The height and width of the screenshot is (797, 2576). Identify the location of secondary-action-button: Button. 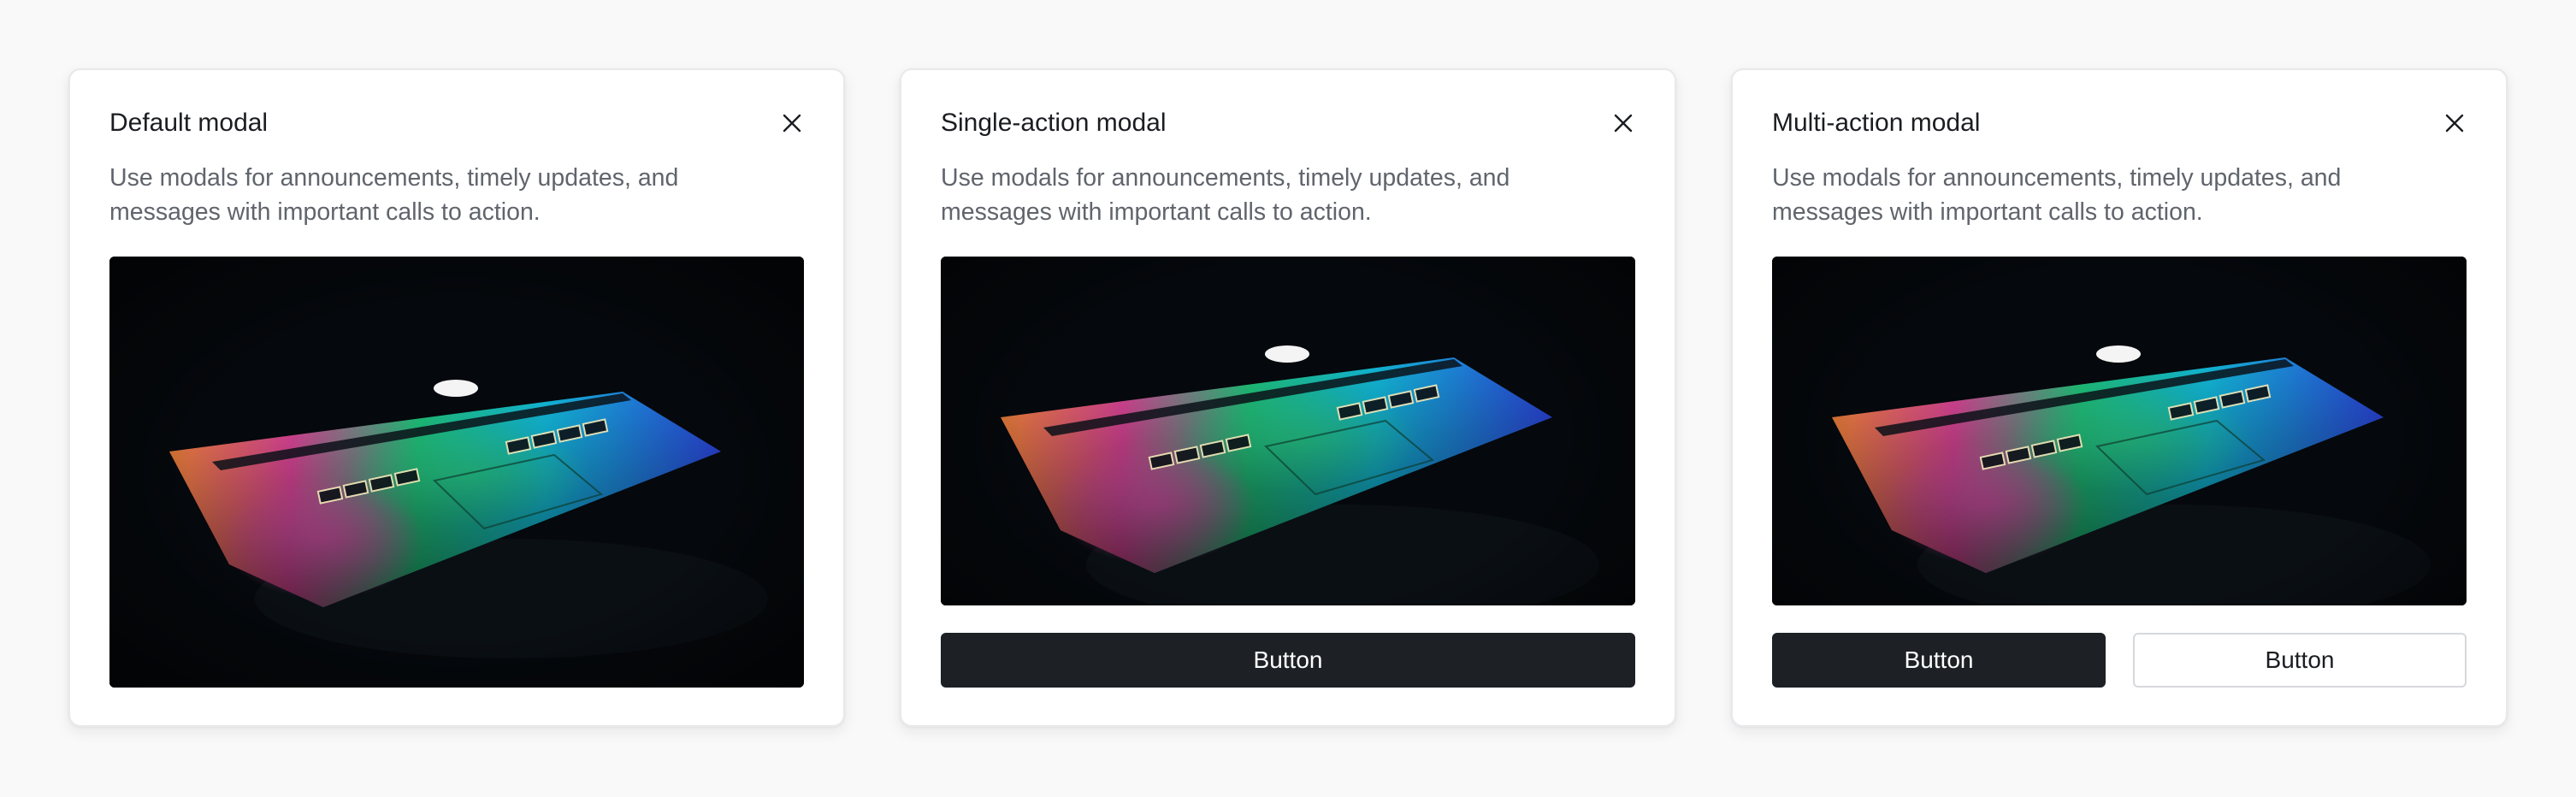
(2300, 661).